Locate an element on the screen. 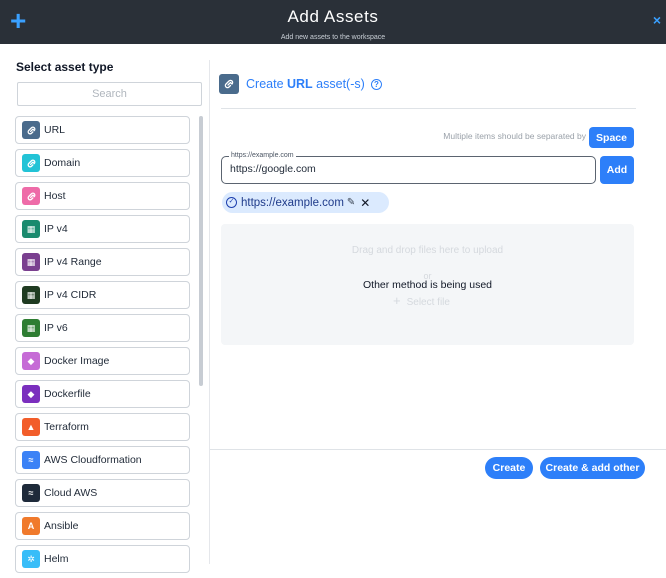 This screenshot has height=578, width=666. asset-type-item: ≈ AWS Cloudformation is located at coordinates (102, 460).